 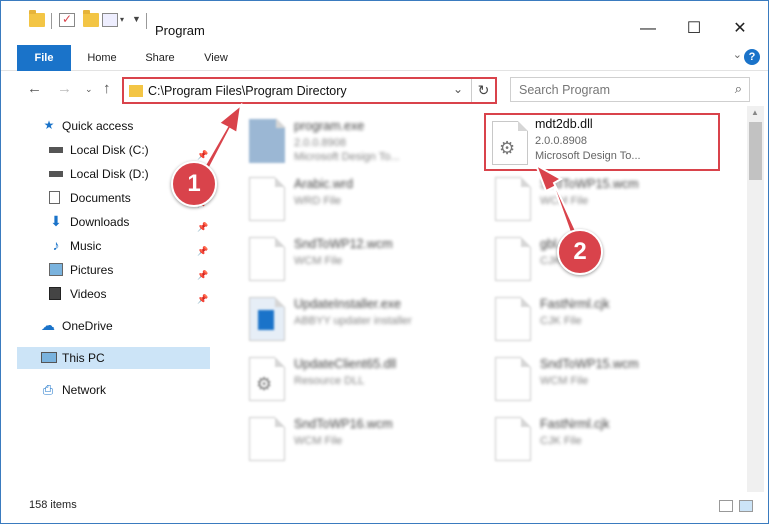 What do you see at coordinates (48, 325) in the screenshot?
I see `cloud-icon: ☁` at bounding box center [48, 325].